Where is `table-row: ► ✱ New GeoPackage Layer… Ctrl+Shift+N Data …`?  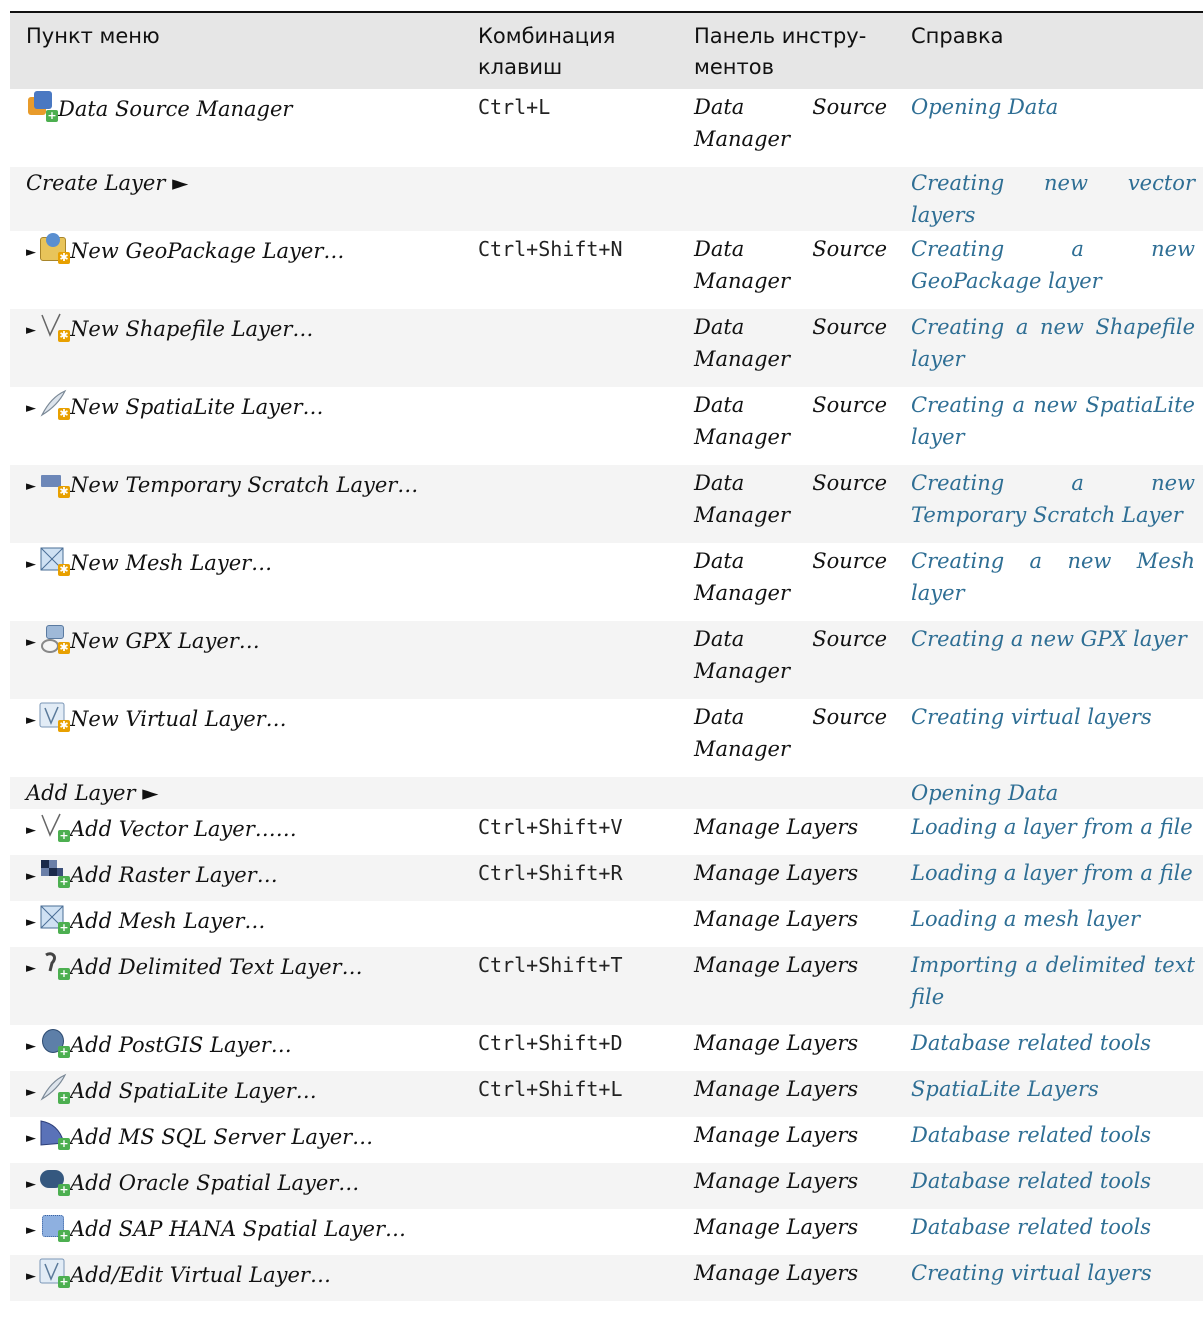
table-row: ► ✱ New GeoPackage Layer… Ctrl+Shift+N Data … is located at coordinates (606, 270).